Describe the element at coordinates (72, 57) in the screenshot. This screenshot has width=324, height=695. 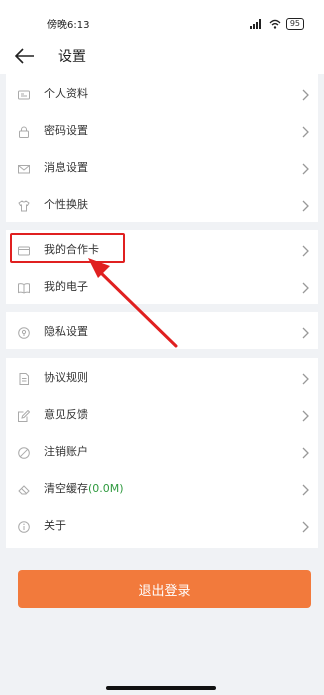
I see `page-title: 设置` at that location.